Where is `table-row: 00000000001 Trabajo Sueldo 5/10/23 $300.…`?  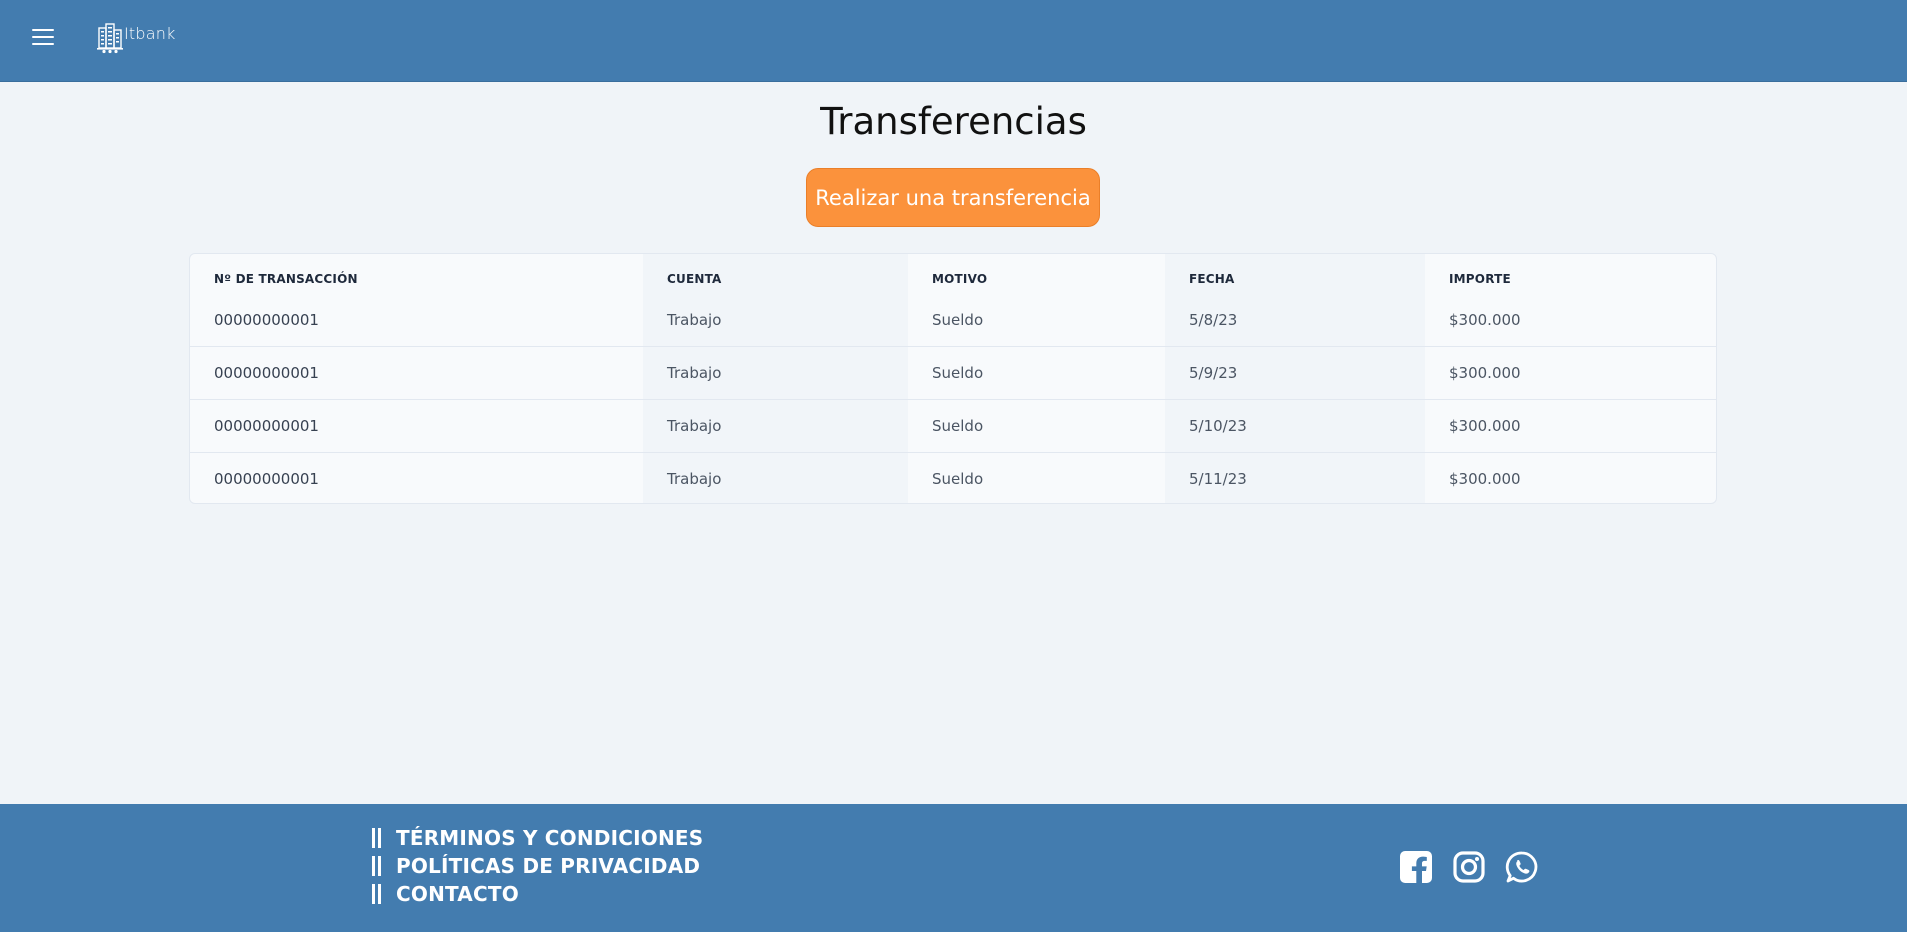 table-row: 00000000001 Trabajo Sueldo 5/10/23 $300.… is located at coordinates (953, 425).